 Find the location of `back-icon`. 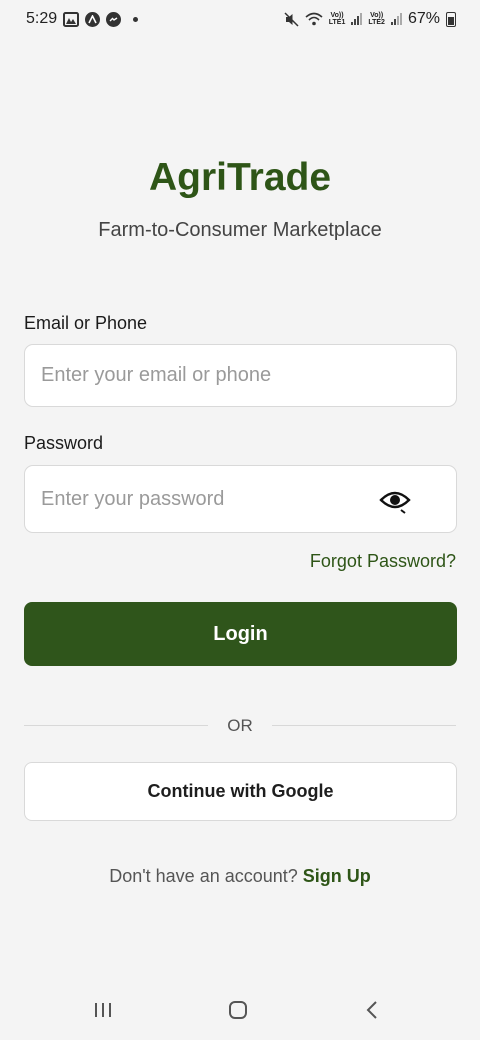

back-icon is located at coordinates (372, 1010).